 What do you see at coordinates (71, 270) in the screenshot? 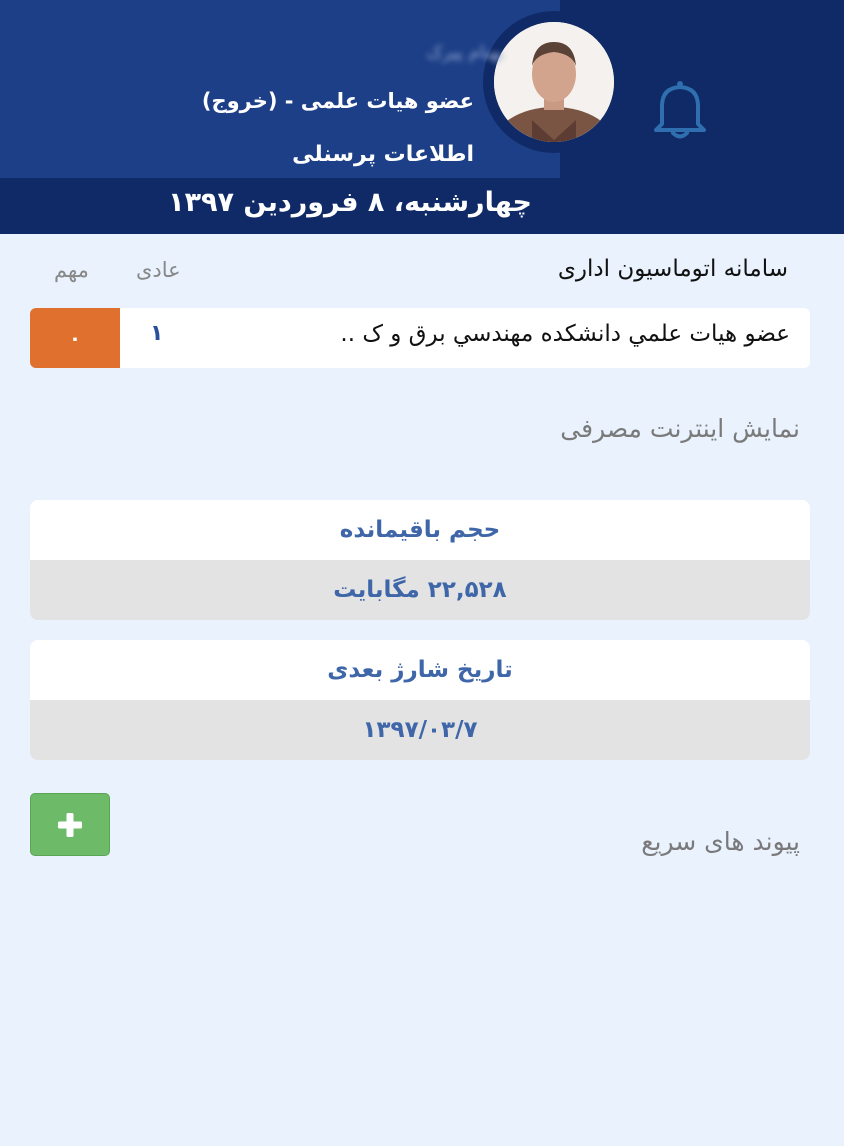
I see `column-important-header: مهم` at bounding box center [71, 270].